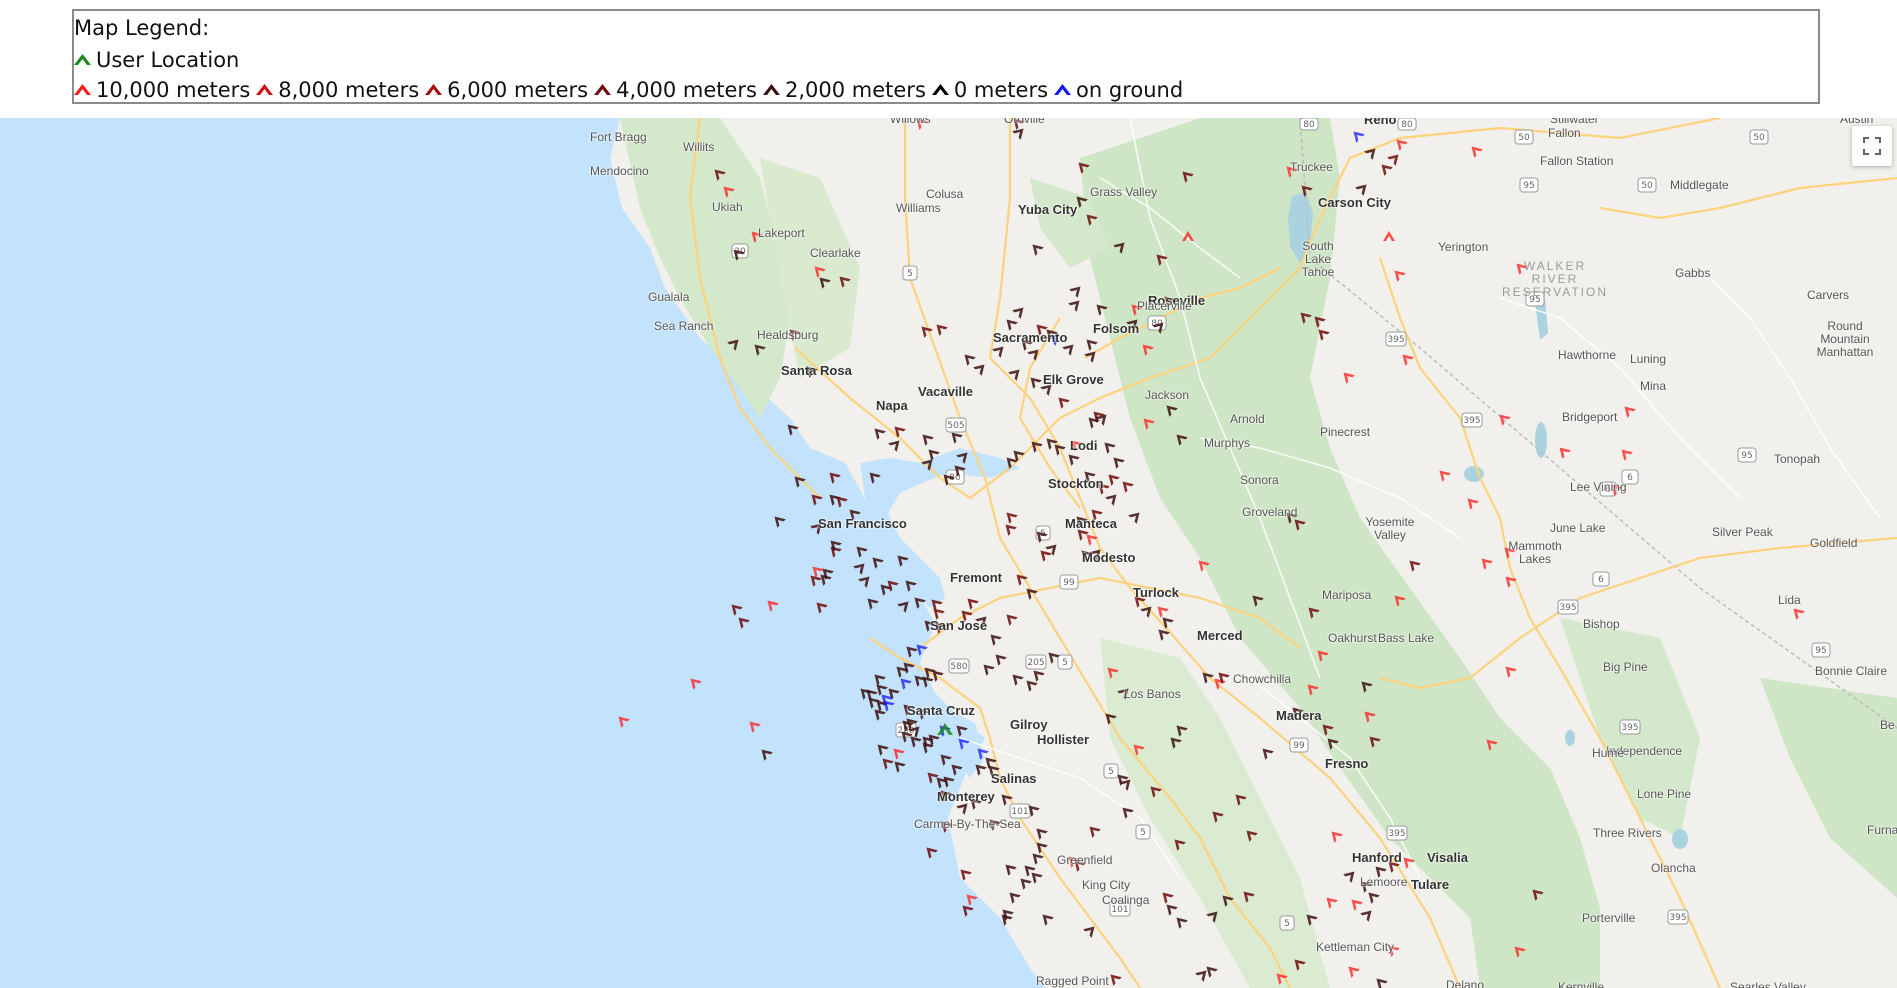  I want to click on city-label: Colusa, so click(945, 194).